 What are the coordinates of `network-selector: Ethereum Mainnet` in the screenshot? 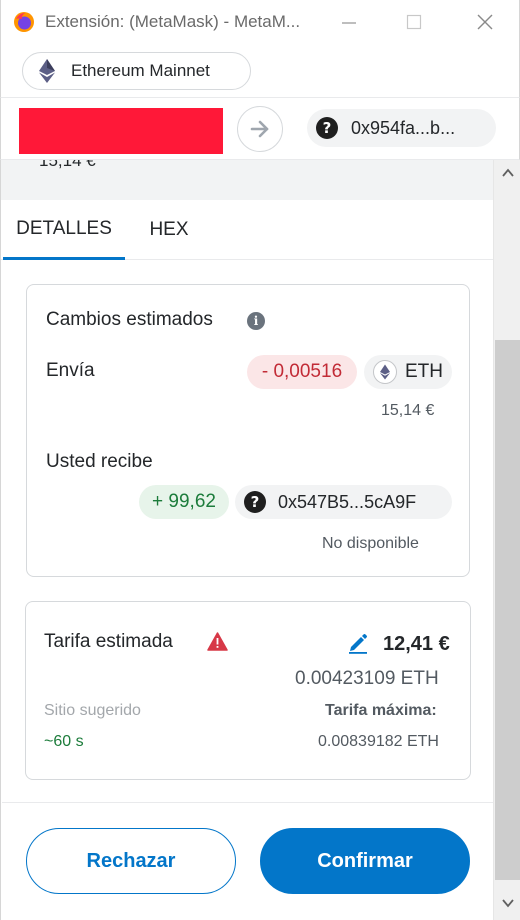 It's located at (136, 71).